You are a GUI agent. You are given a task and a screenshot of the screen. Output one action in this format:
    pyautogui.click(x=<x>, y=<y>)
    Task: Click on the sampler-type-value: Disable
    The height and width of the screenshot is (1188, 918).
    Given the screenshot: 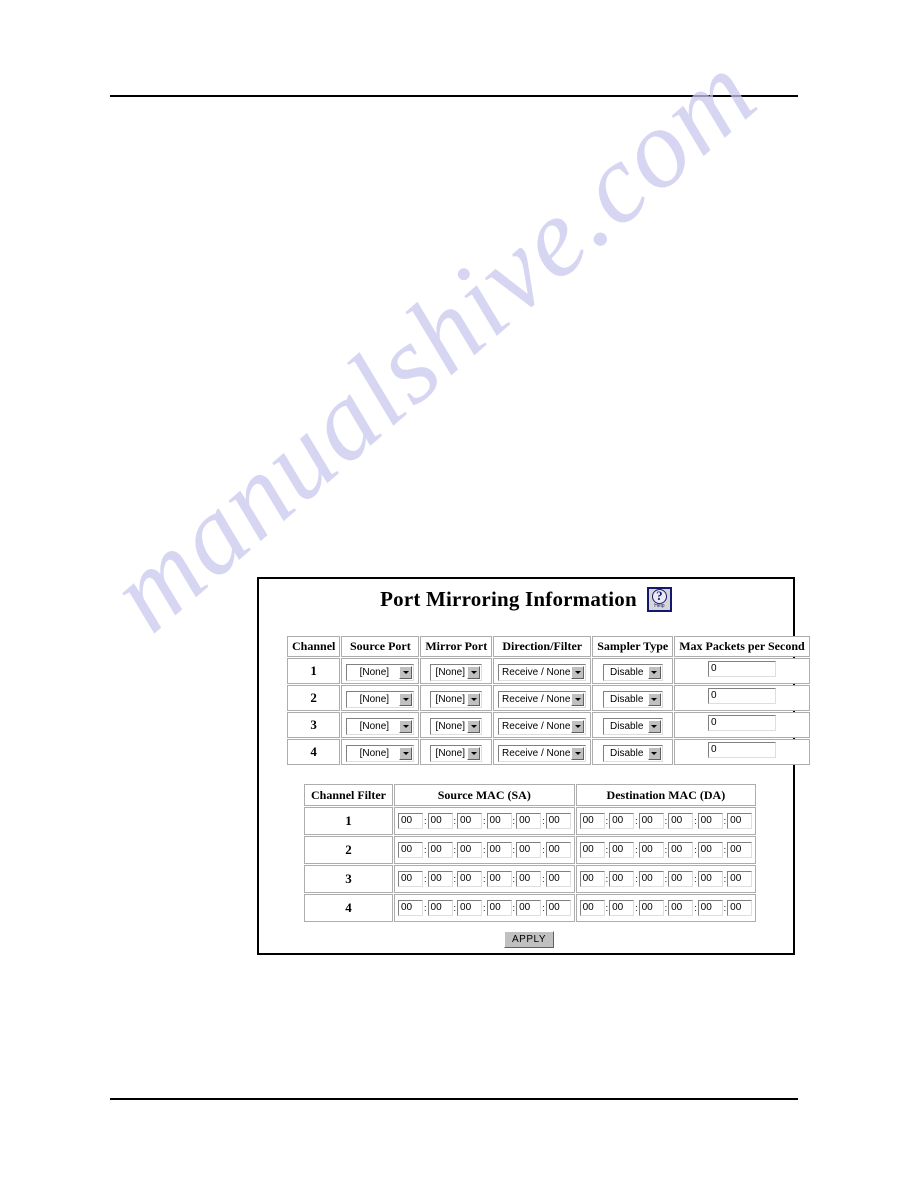 What is the action you would take?
    pyautogui.click(x=627, y=753)
    